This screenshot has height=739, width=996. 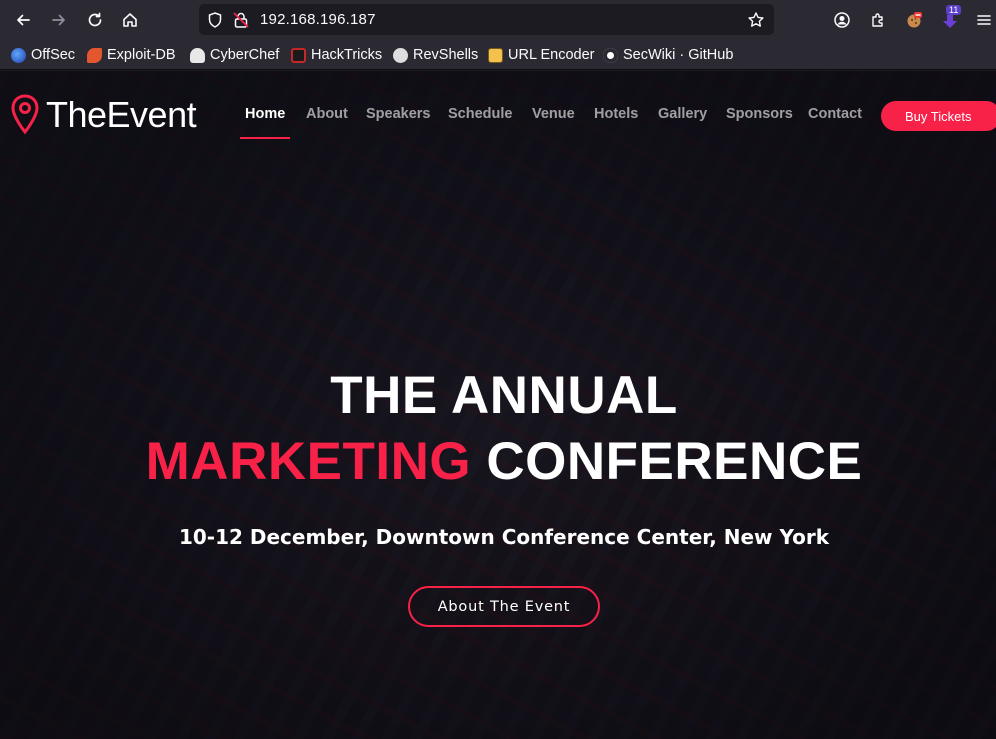 I want to click on account-button, so click(x=842, y=20).